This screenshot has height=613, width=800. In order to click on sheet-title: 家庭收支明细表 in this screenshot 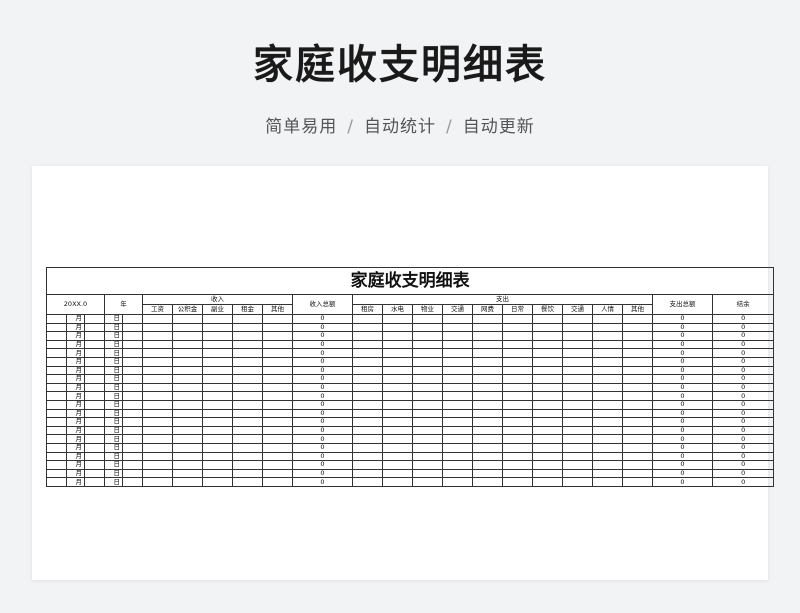, I will do `click(410, 281)`.